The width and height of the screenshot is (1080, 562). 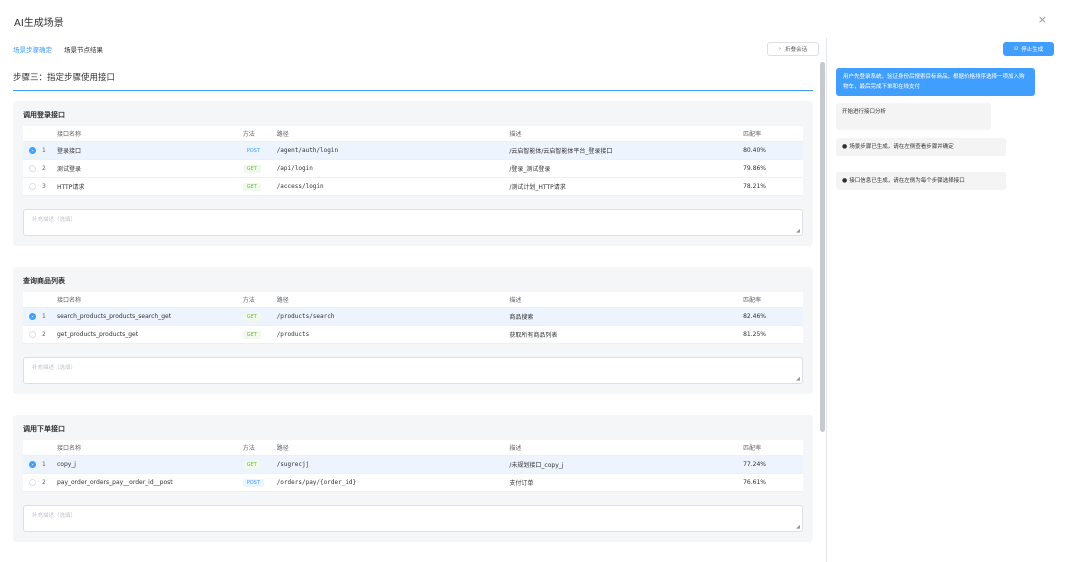 I want to click on cell-path: /orders/pay/{order_id}, so click(x=316, y=482).